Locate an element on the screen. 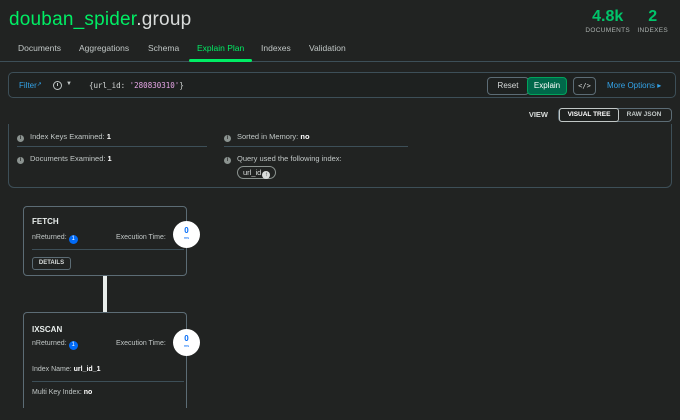 This screenshot has height=420, width=680. more-options-link: More Options ▸ is located at coordinates (634, 85).